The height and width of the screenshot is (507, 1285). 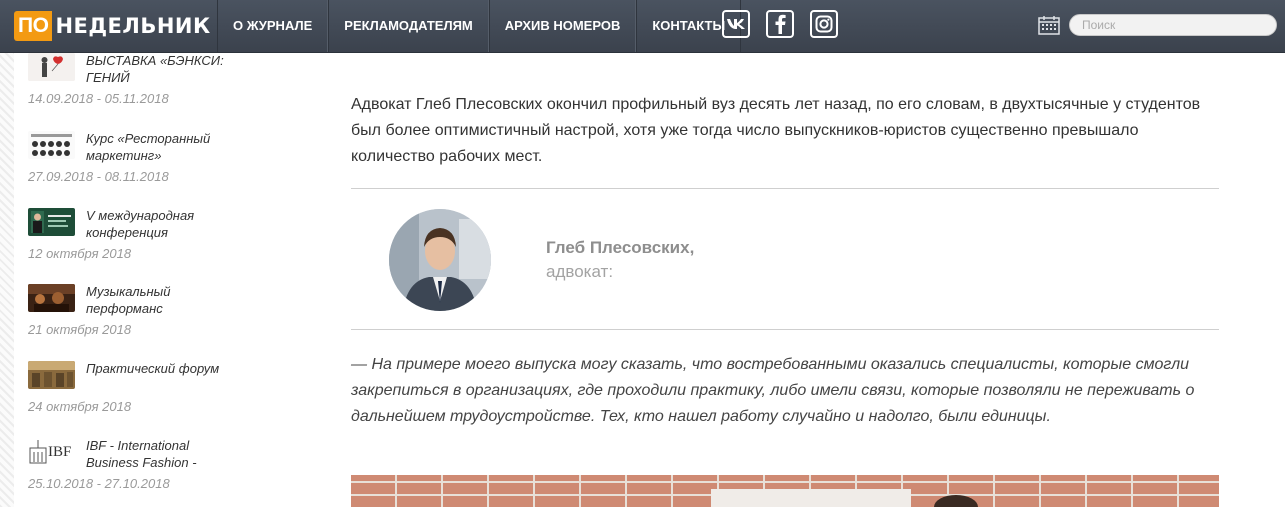 What do you see at coordinates (273, 26) in the screenshot?
I see `nav-about: О ЖУРНАЛЕ` at bounding box center [273, 26].